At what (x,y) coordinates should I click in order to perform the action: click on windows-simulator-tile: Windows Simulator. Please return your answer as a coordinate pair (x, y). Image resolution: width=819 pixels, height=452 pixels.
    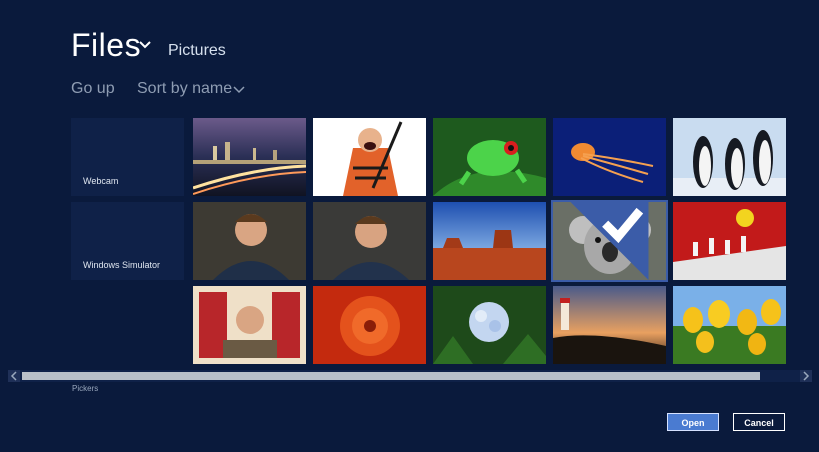
    Looking at the image, I should click on (127, 241).